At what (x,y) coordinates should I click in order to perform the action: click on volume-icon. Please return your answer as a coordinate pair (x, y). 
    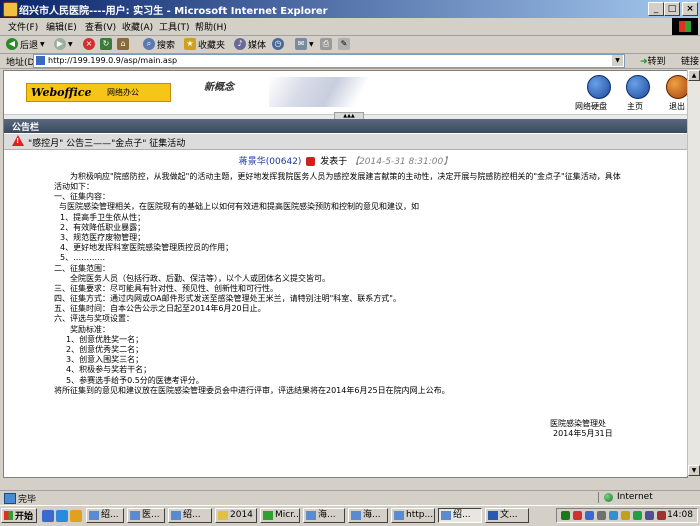
    Looking at the image, I should click on (649, 515).